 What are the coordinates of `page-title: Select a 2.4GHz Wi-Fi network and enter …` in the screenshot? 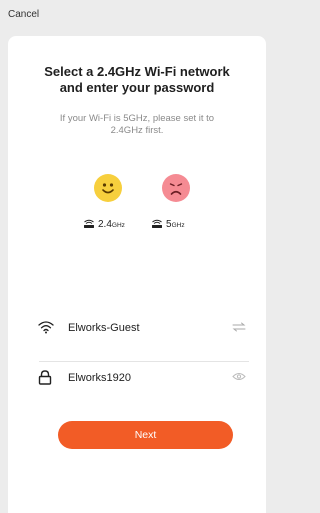 It's located at (137, 79).